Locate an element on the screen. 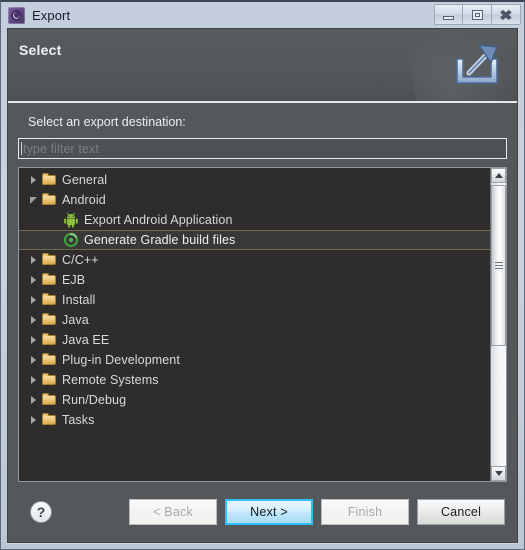 Image resolution: width=525 pixels, height=550 pixels. gradle-icon is located at coordinates (72, 240).